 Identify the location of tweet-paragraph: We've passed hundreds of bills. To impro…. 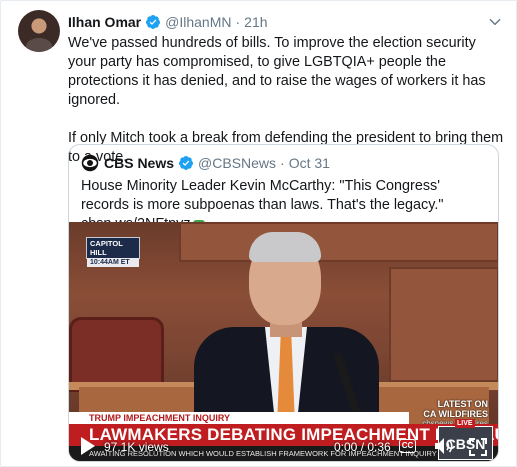
(277, 71).